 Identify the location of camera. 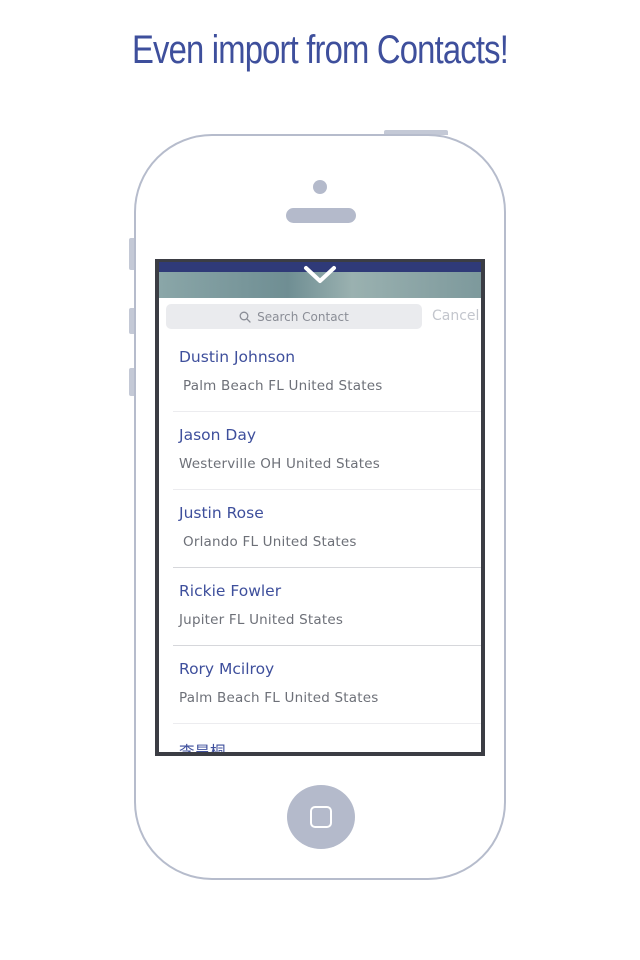
(320, 187).